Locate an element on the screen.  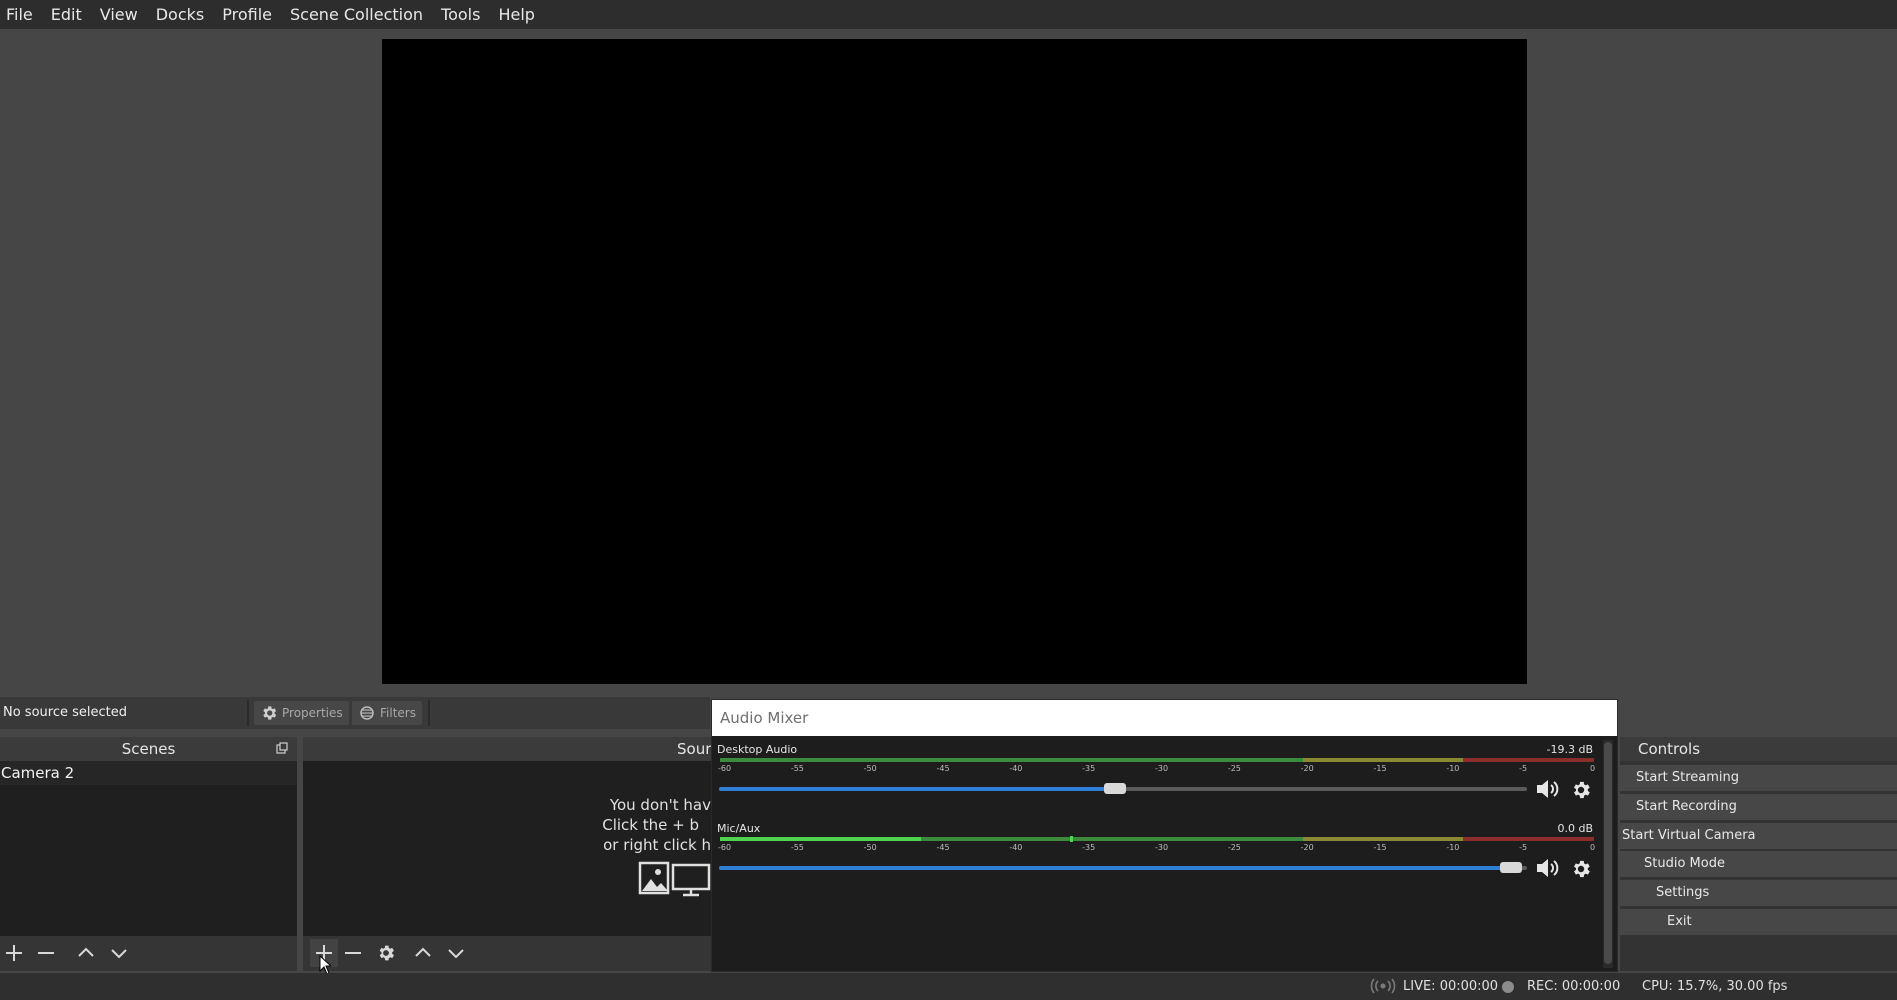
record-indicator-icon is located at coordinates (1508, 987).